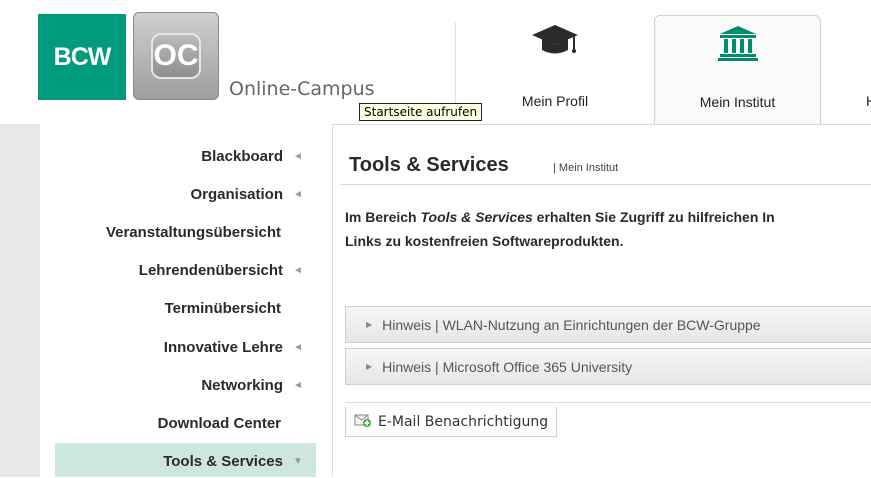 The height and width of the screenshot is (478, 871). I want to click on sidebar-item-download-center: Download Center, so click(219, 423).